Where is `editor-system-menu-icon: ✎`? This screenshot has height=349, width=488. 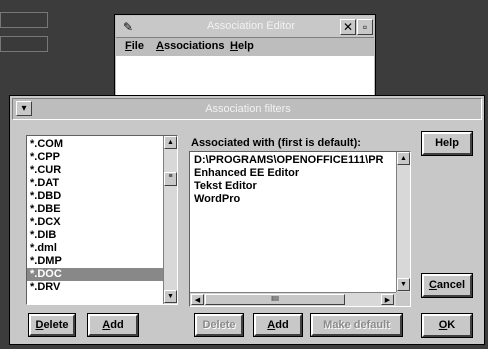
editor-system-menu-icon: ✎ is located at coordinates (128, 27).